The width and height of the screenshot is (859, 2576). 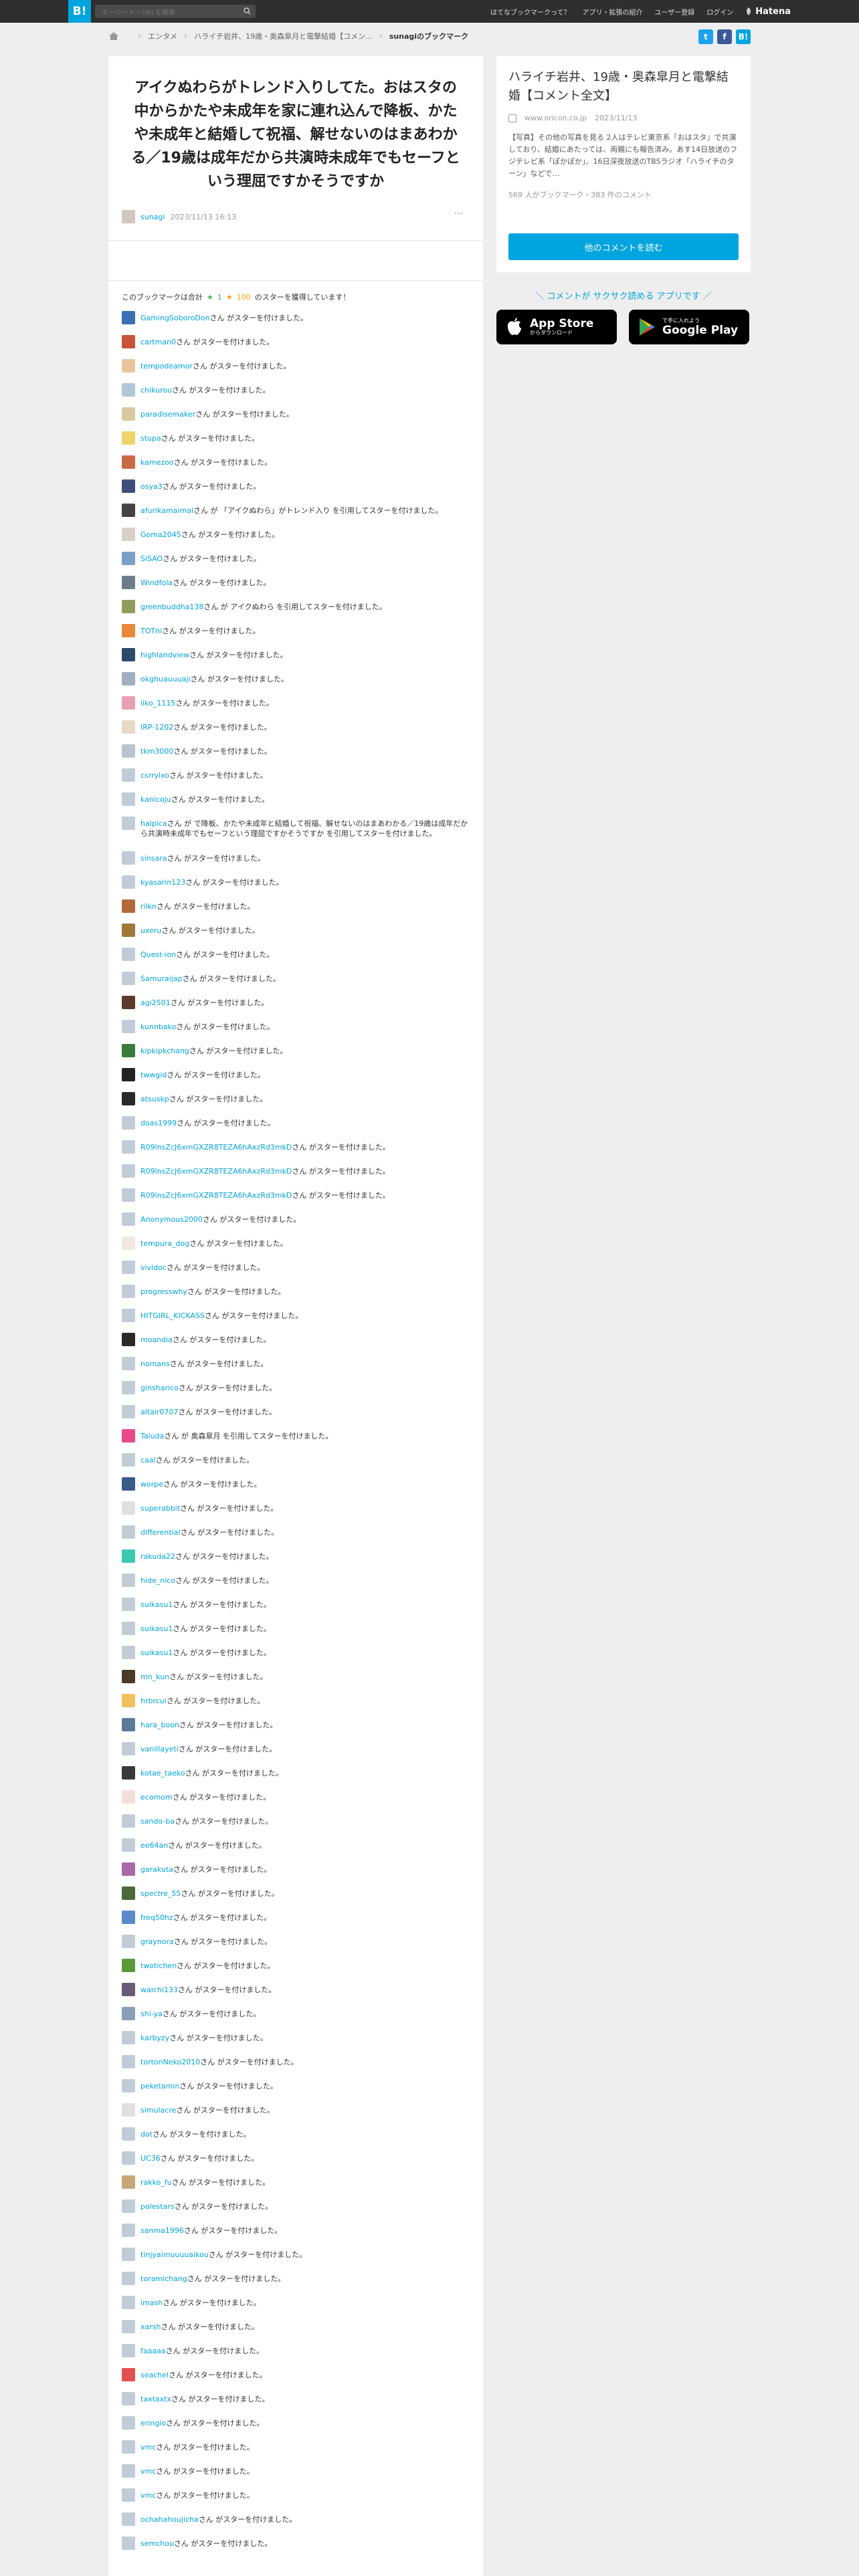 What do you see at coordinates (158, 1965) in the screenshot?
I see `star-username: twotichen` at bounding box center [158, 1965].